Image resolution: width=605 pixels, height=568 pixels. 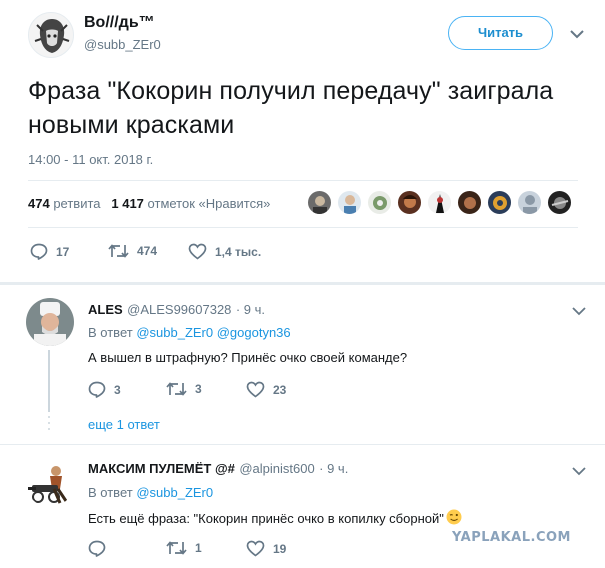 I want to click on reply-header: МАКСИМ ПУЛЕМЁТ @# @alpinist600 · 9 ч., so click(x=218, y=469).